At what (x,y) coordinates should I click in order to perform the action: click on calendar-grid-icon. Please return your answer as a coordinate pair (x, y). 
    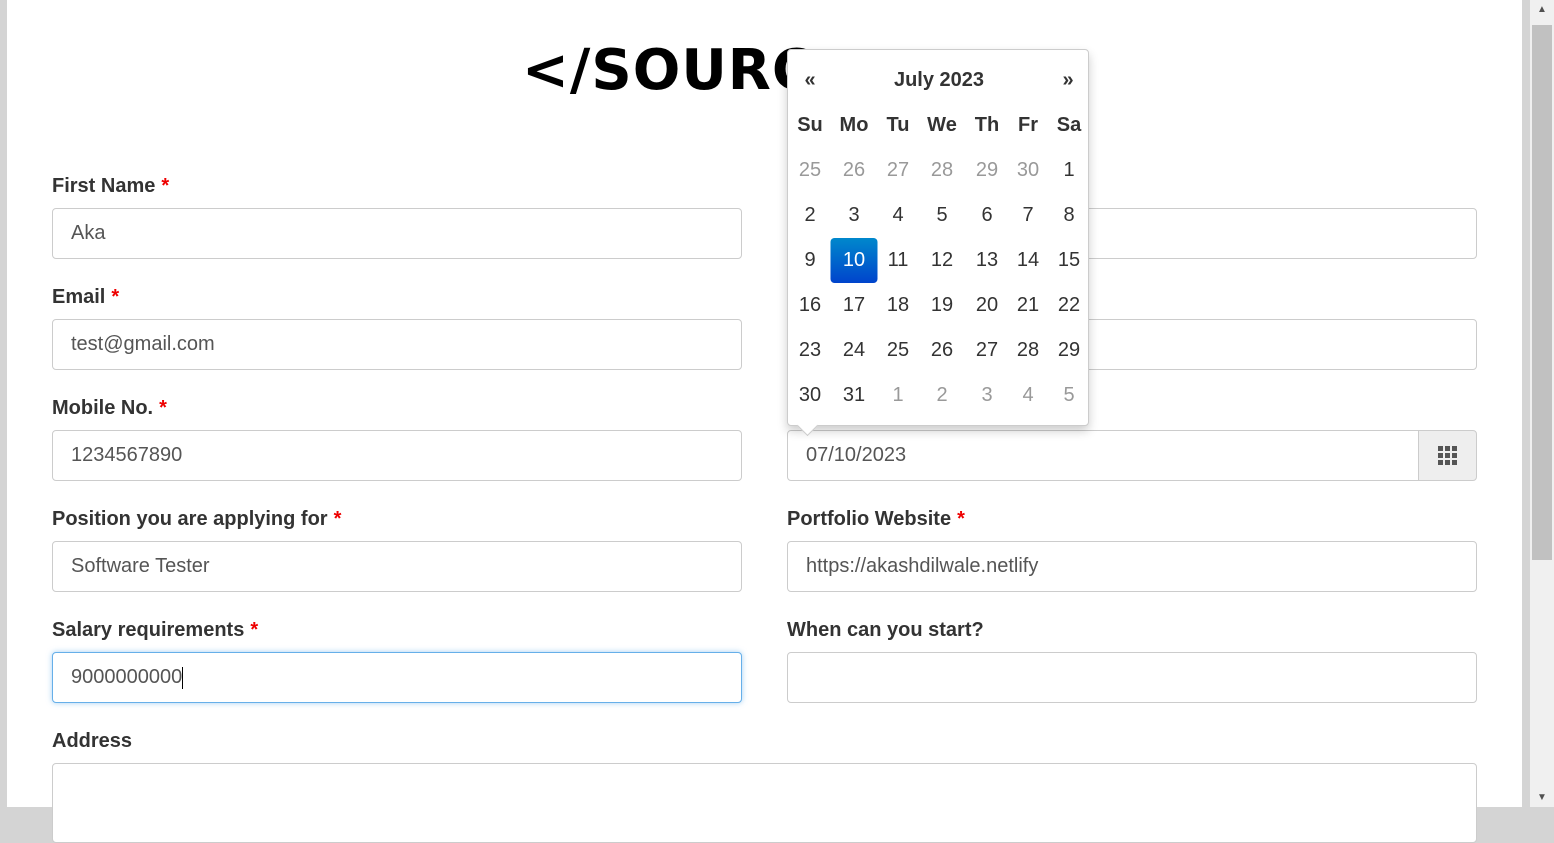
    Looking at the image, I should click on (1447, 455).